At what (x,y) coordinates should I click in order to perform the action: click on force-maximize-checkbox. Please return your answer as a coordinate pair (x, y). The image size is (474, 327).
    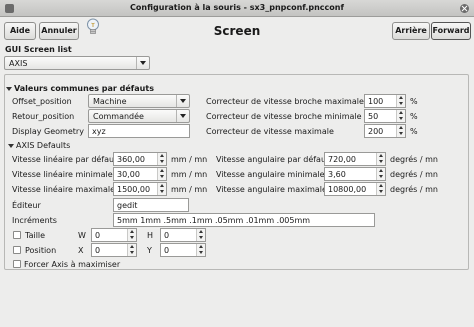
    Looking at the image, I should click on (17, 264).